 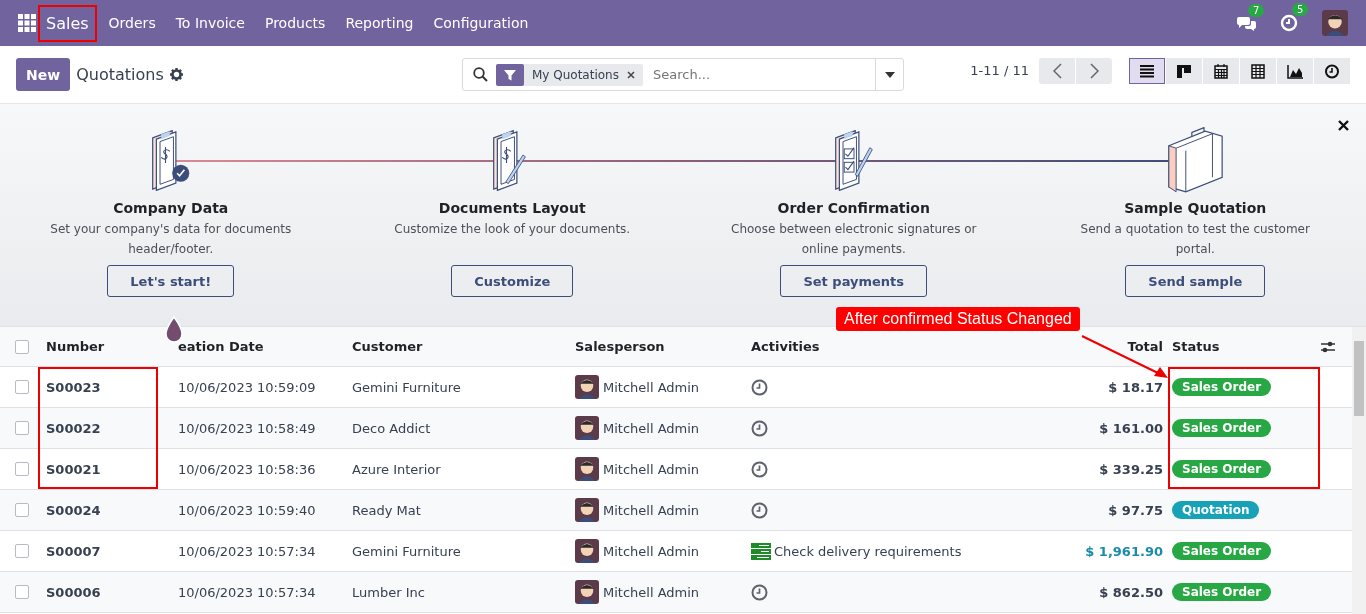 I want to click on column-header: Activities, so click(x=785, y=346).